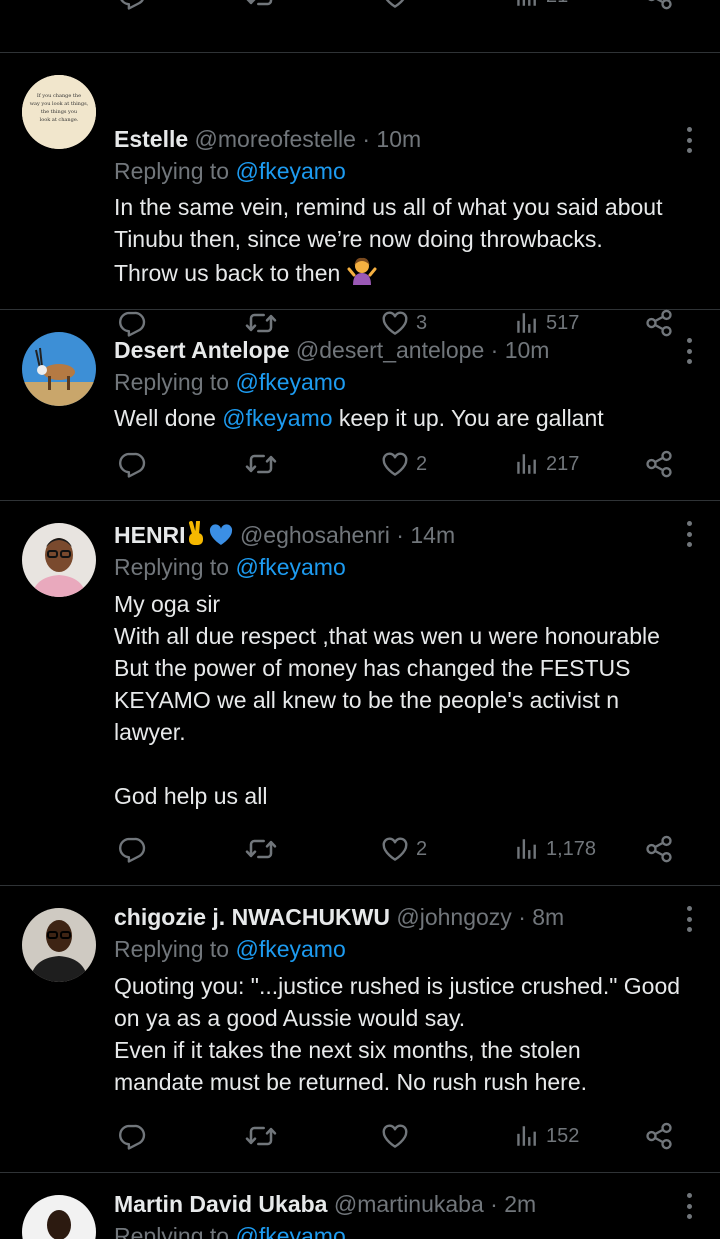 The width and height of the screenshot is (720, 1239). I want to click on views-button: 21, so click(541, 8).